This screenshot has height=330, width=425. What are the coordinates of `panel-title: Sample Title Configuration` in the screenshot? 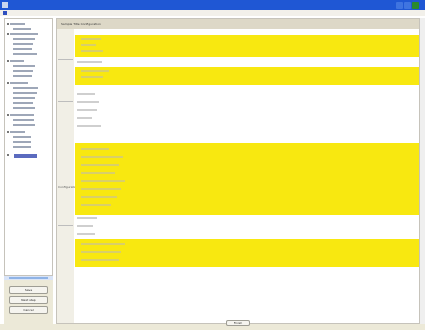 It's located at (81, 24).